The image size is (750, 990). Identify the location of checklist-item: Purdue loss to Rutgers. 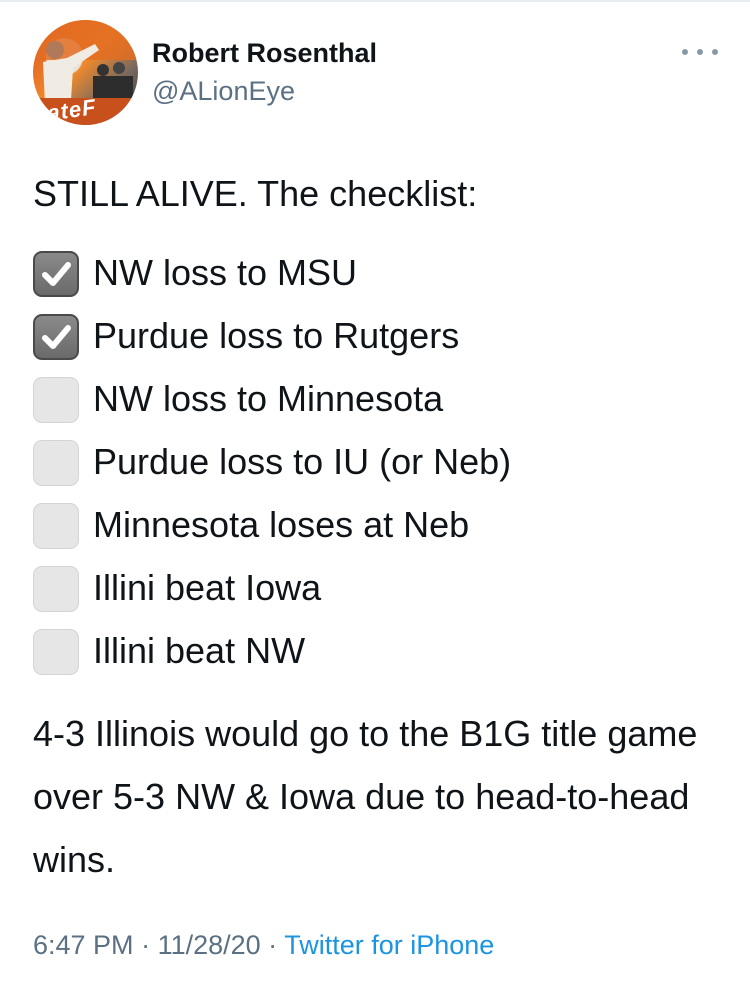
(378, 342).